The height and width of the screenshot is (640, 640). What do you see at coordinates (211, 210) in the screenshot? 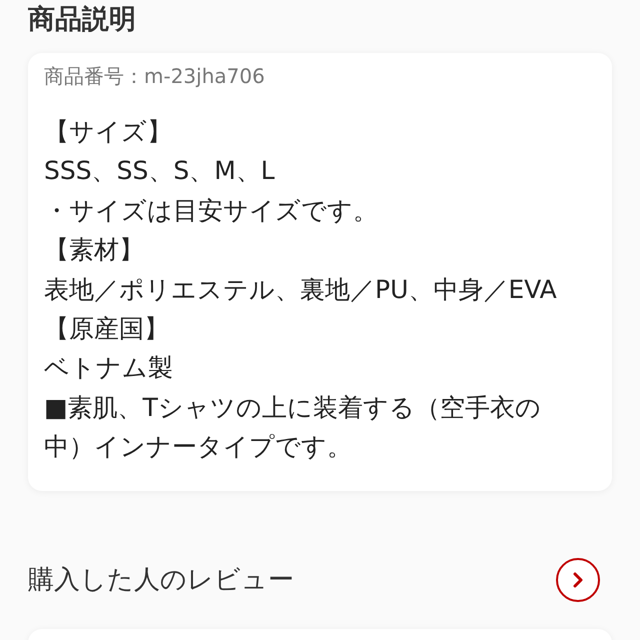
I see `description-line: ・サイズは目安サイズです。` at bounding box center [211, 210].